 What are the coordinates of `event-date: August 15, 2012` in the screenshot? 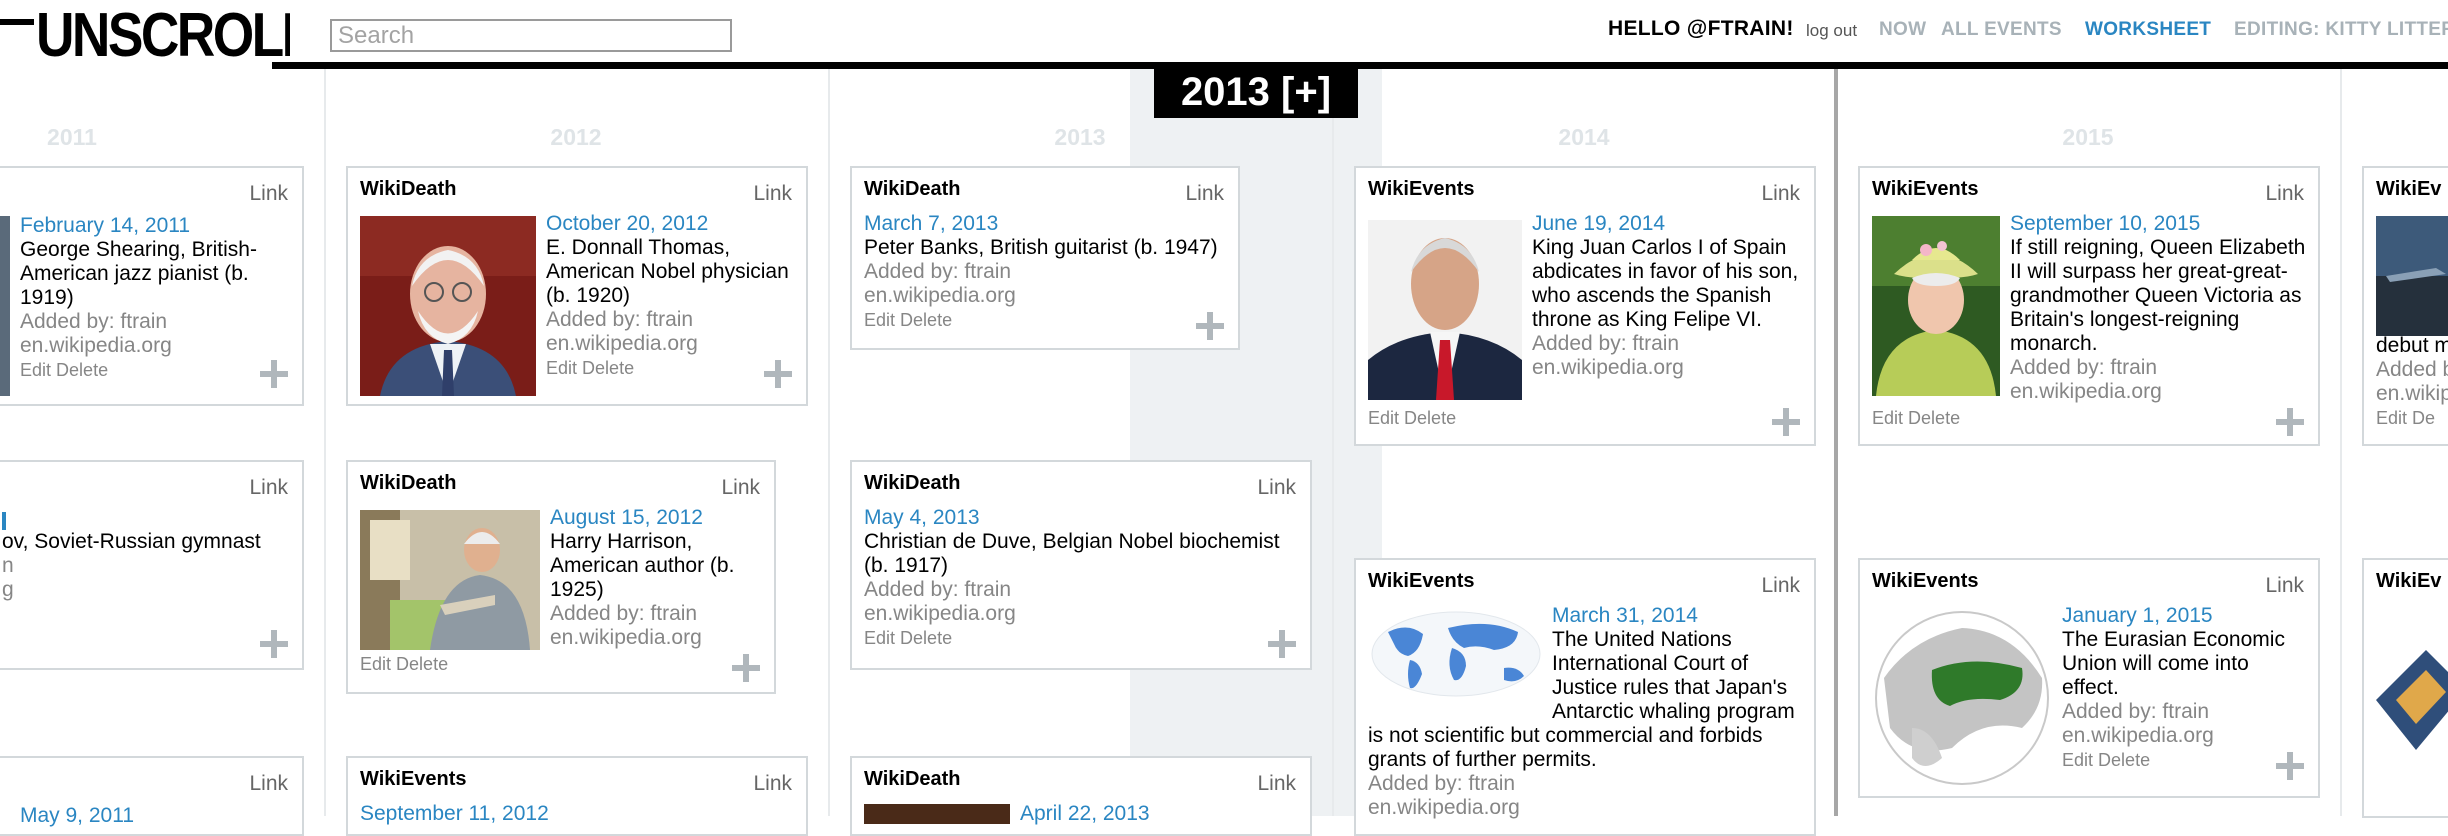 It's located at (657, 518).